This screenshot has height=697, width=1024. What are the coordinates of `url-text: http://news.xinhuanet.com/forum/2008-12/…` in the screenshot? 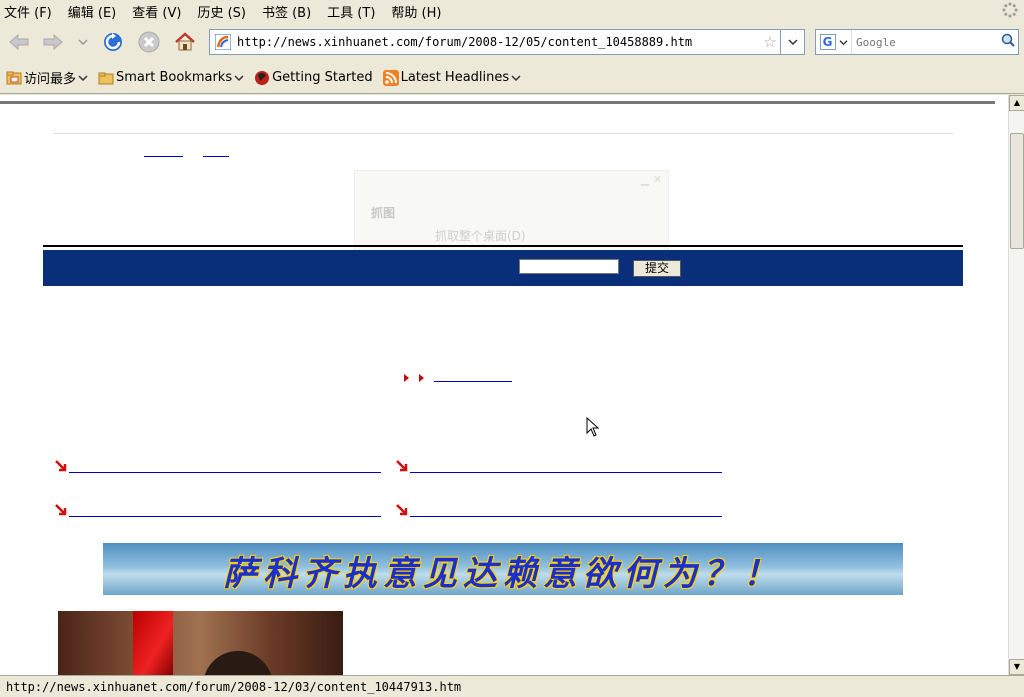 It's located at (498, 42).